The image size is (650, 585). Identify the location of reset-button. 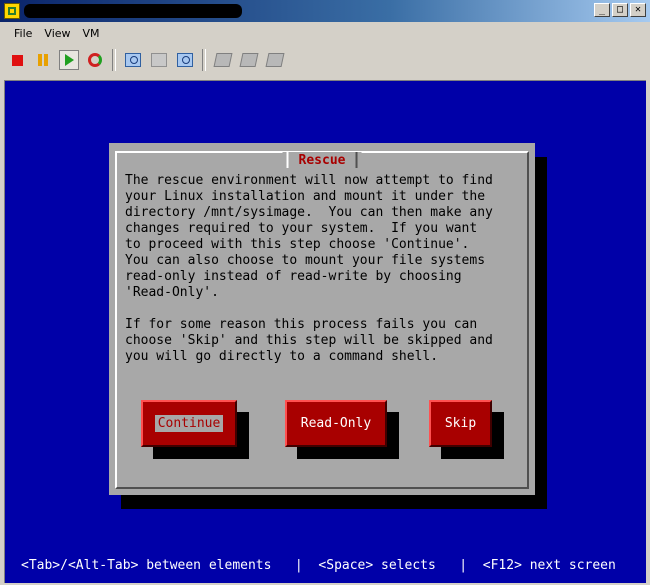
(95, 60).